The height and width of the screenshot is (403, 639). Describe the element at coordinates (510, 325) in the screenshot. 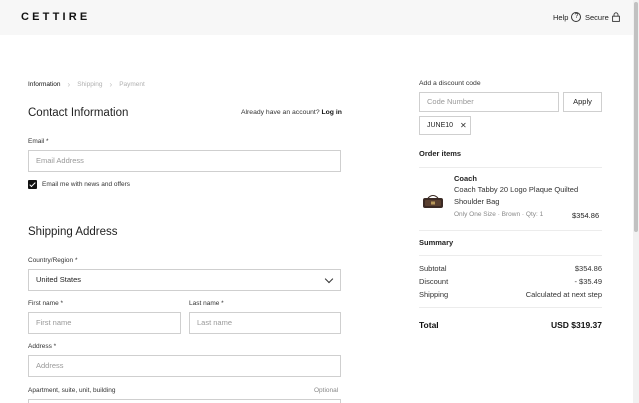

I see `total-row: Total USD $319.37` at that location.